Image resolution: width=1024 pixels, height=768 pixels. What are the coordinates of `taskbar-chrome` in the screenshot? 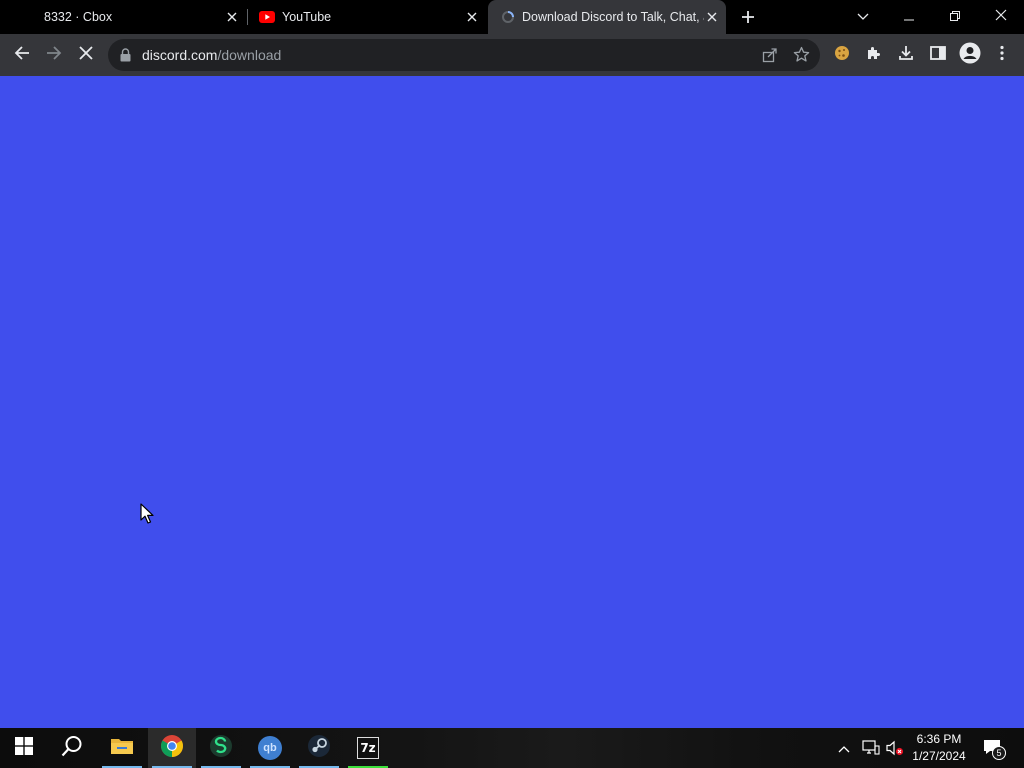 It's located at (172, 748).